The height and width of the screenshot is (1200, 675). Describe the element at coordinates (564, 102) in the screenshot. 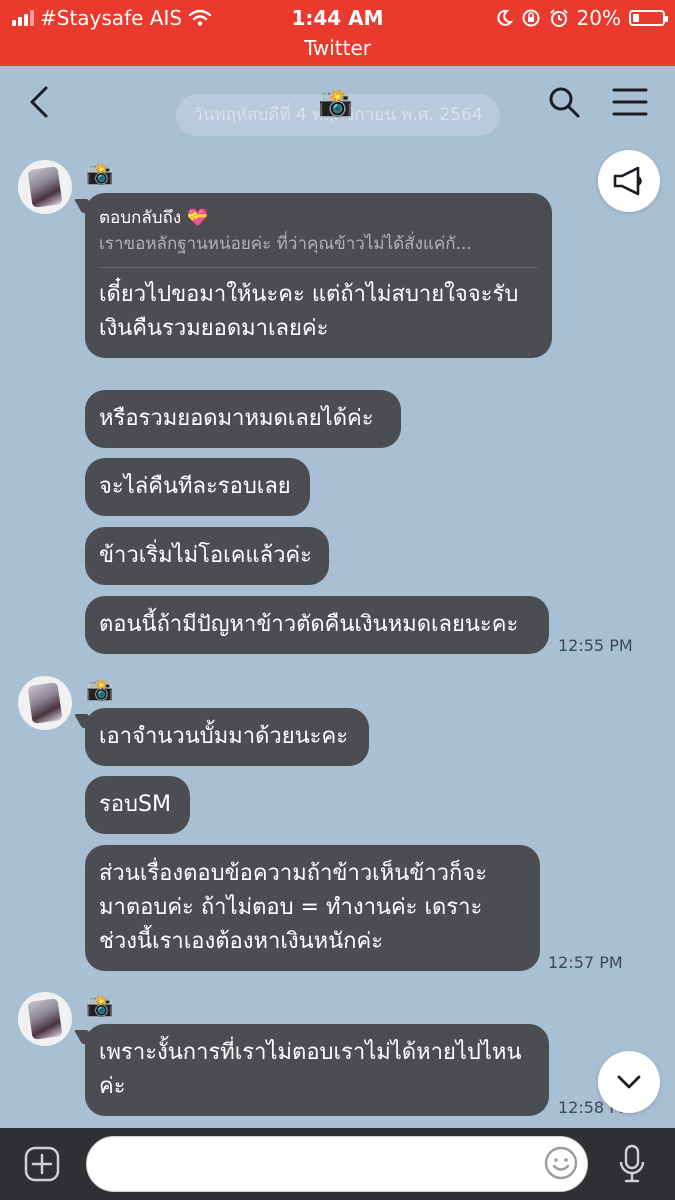

I see `search-icon` at that location.